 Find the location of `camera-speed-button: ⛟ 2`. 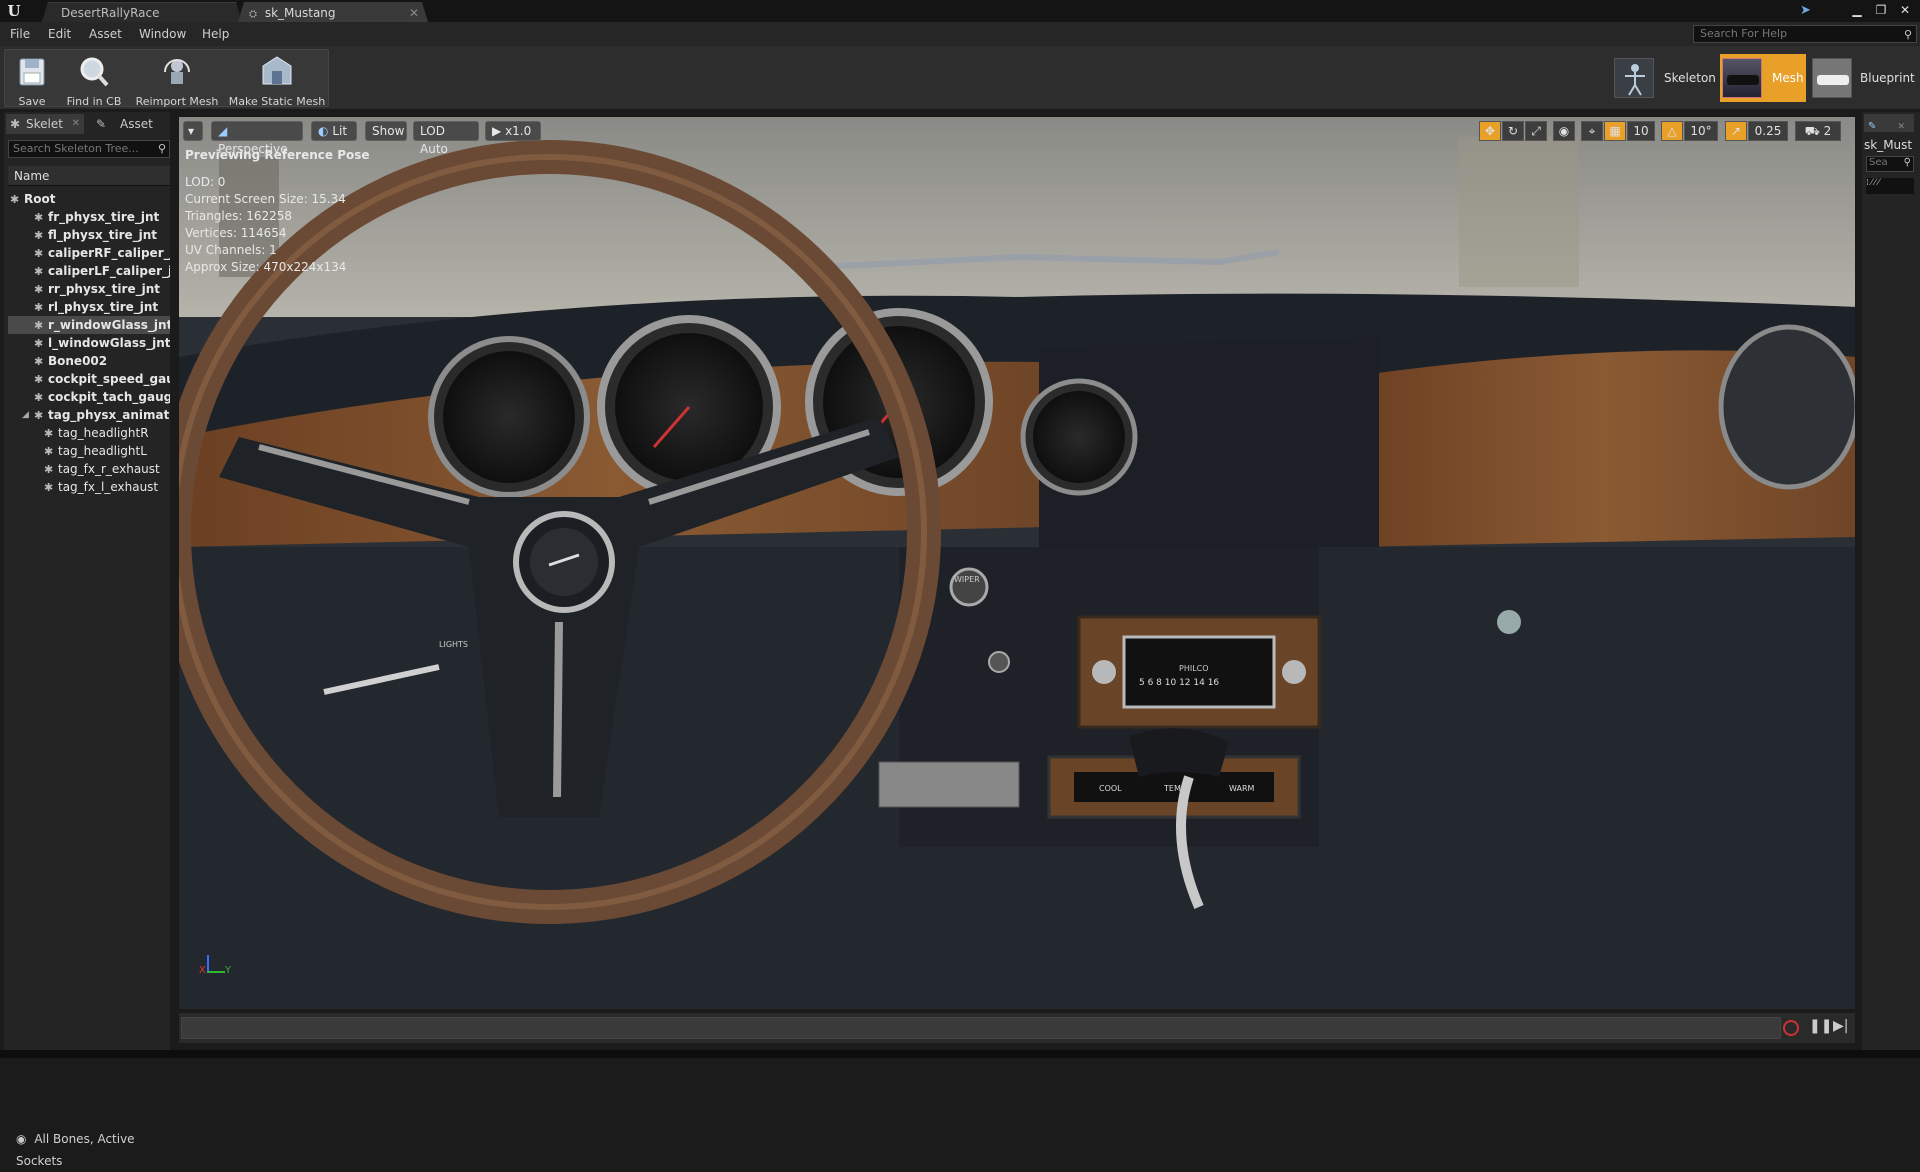

camera-speed-button: ⛟ 2 is located at coordinates (1818, 131).